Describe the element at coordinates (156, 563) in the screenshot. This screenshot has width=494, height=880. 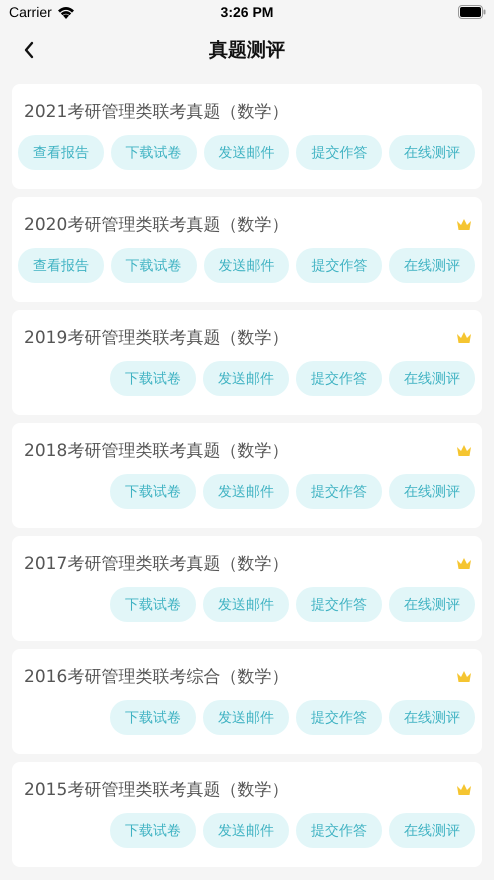
I see `paper-title: 2017考研管理类联考真题（数学）` at that location.